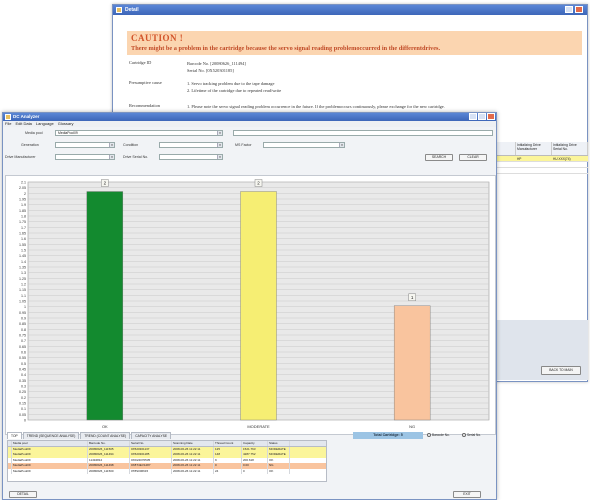  Describe the element at coordinates (23, 375) in the screenshot. I see `y-tick-label: 0.4` at that location.